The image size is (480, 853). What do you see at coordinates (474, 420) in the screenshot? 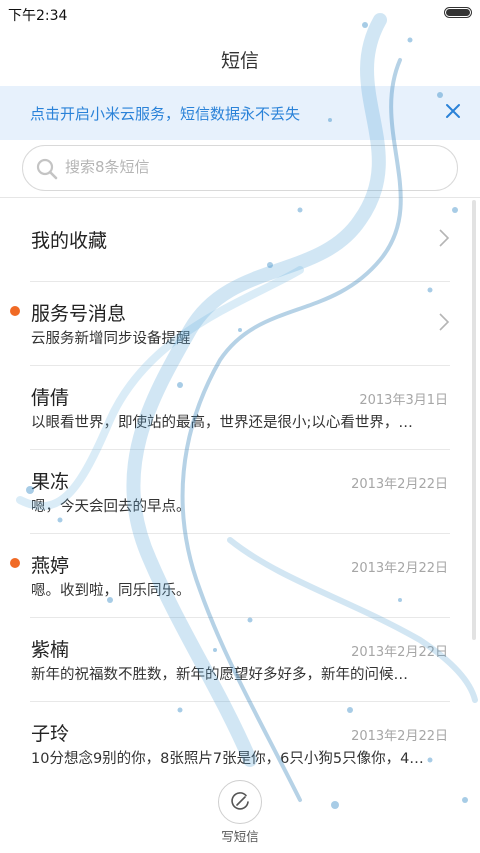
I see `scrollbar` at bounding box center [474, 420].